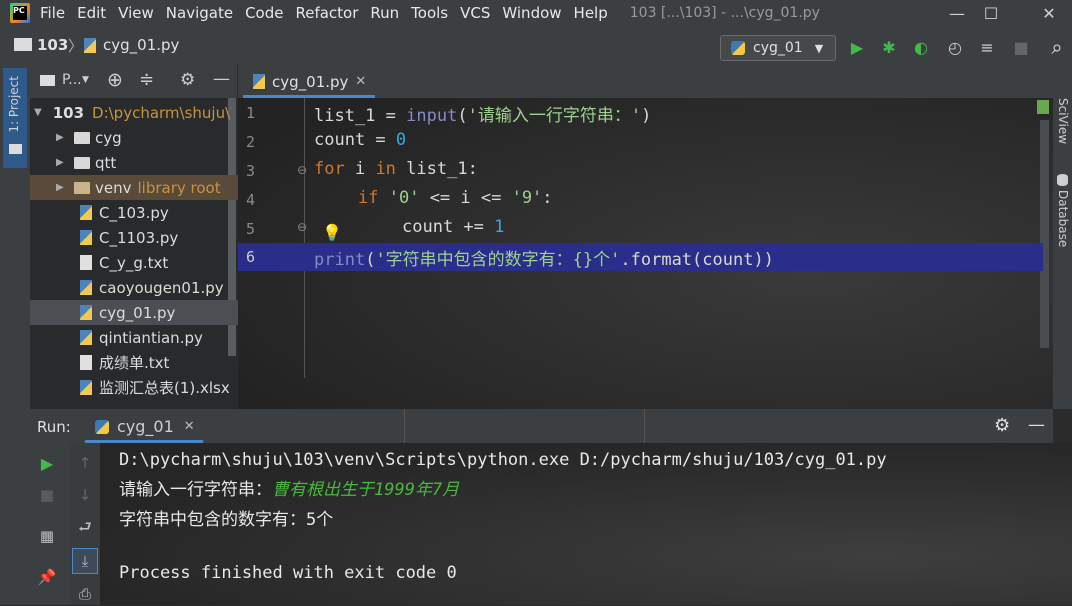 This screenshot has width=1072, height=606. Describe the element at coordinates (86, 362) in the screenshot. I see `text-file-icon` at that location.